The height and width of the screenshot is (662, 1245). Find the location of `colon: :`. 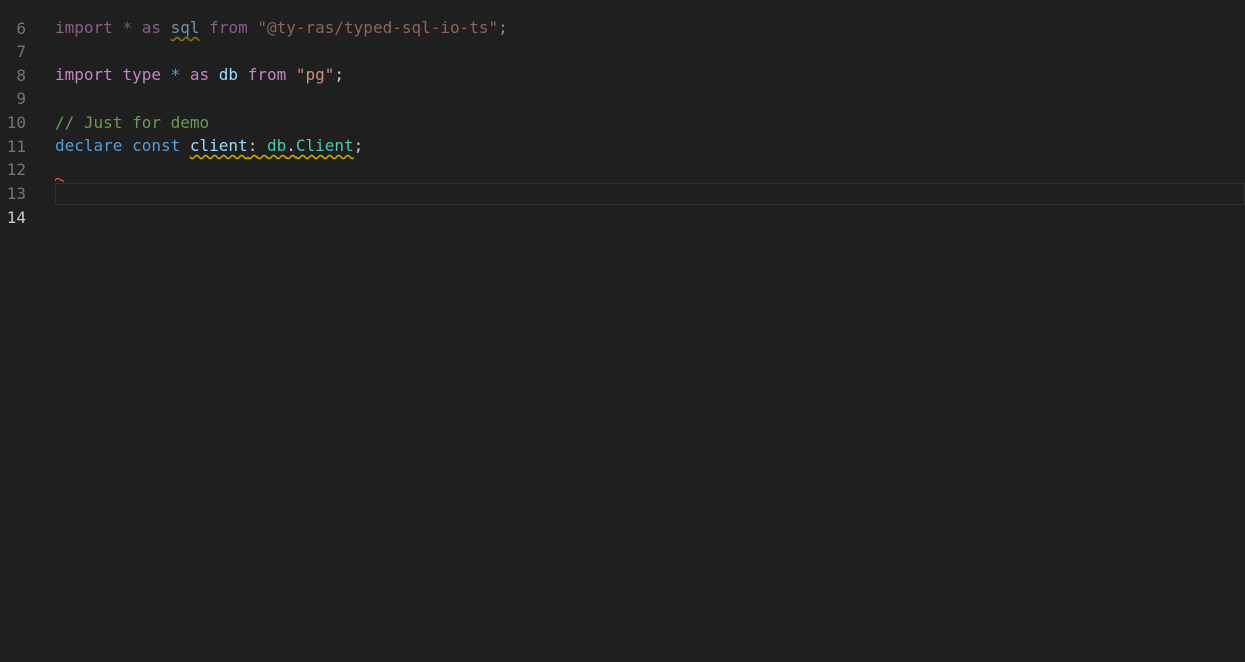

colon: : is located at coordinates (252, 145).